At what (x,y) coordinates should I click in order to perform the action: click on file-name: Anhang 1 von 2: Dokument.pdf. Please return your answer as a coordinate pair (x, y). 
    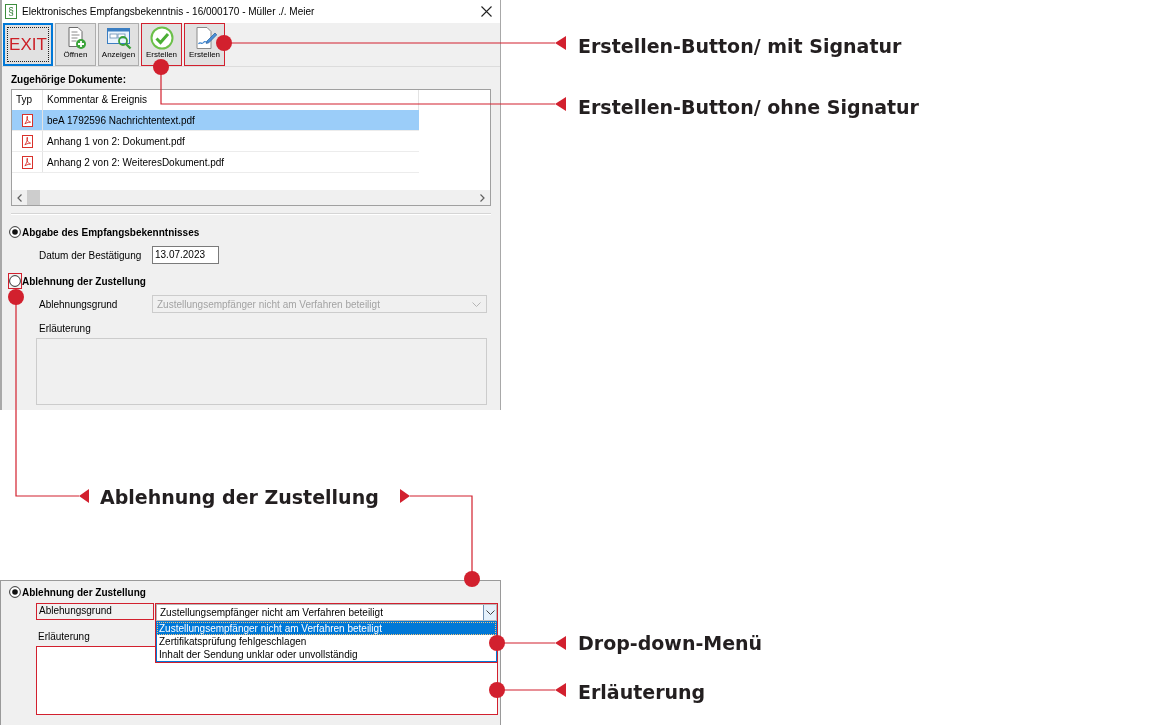
    Looking at the image, I should click on (115, 141).